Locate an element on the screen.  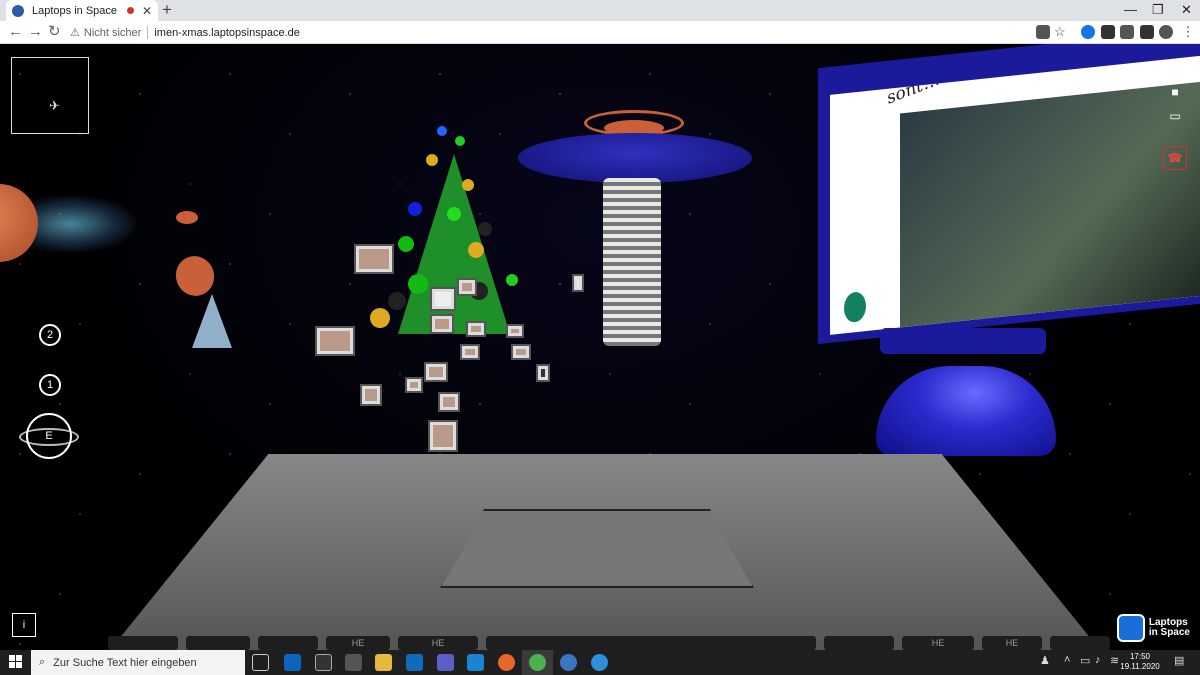
warning-icon: ⚠ is located at coordinates (75, 33).